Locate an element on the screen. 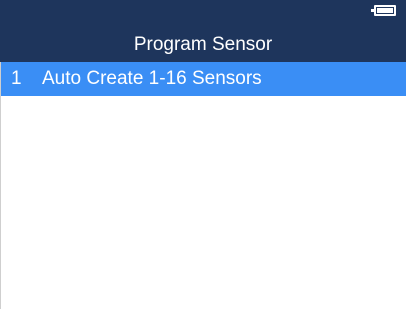 This screenshot has width=406, height=309. menu-item-auto-create-sensors: 1 Auto Create 1-16 Sensors is located at coordinates (203, 79).